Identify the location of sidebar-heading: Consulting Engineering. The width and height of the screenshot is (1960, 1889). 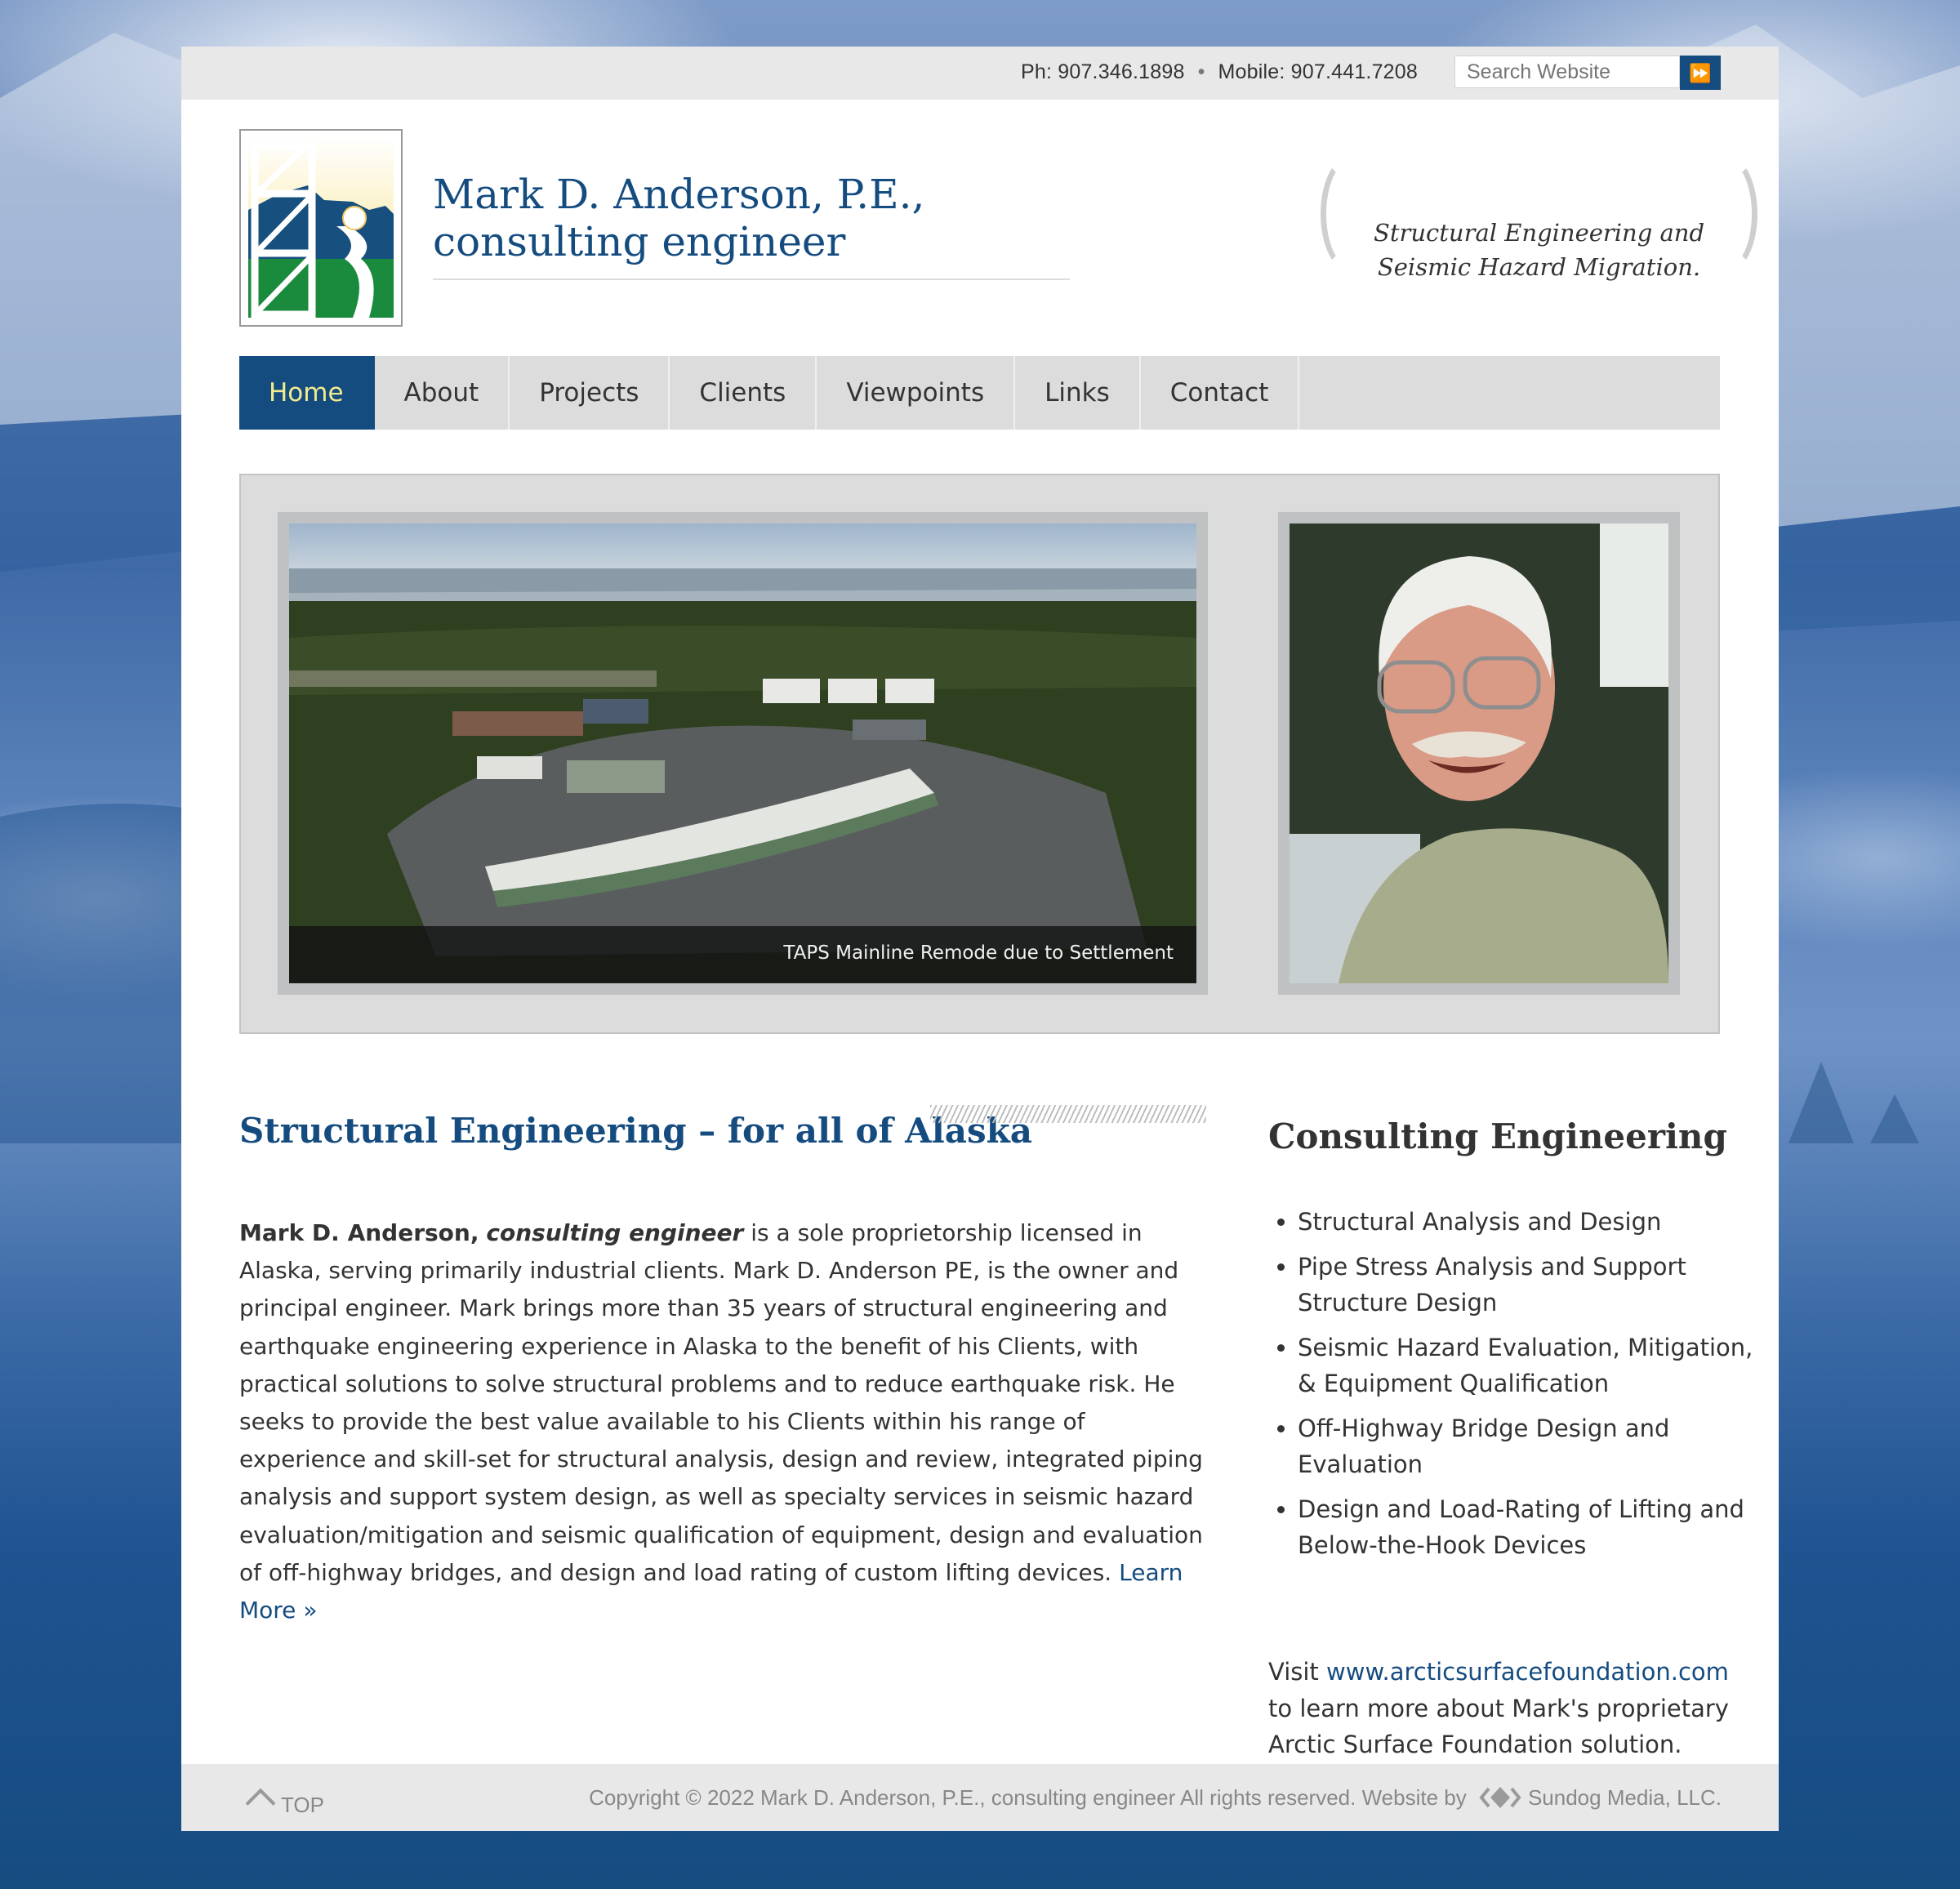
(1497, 1136).